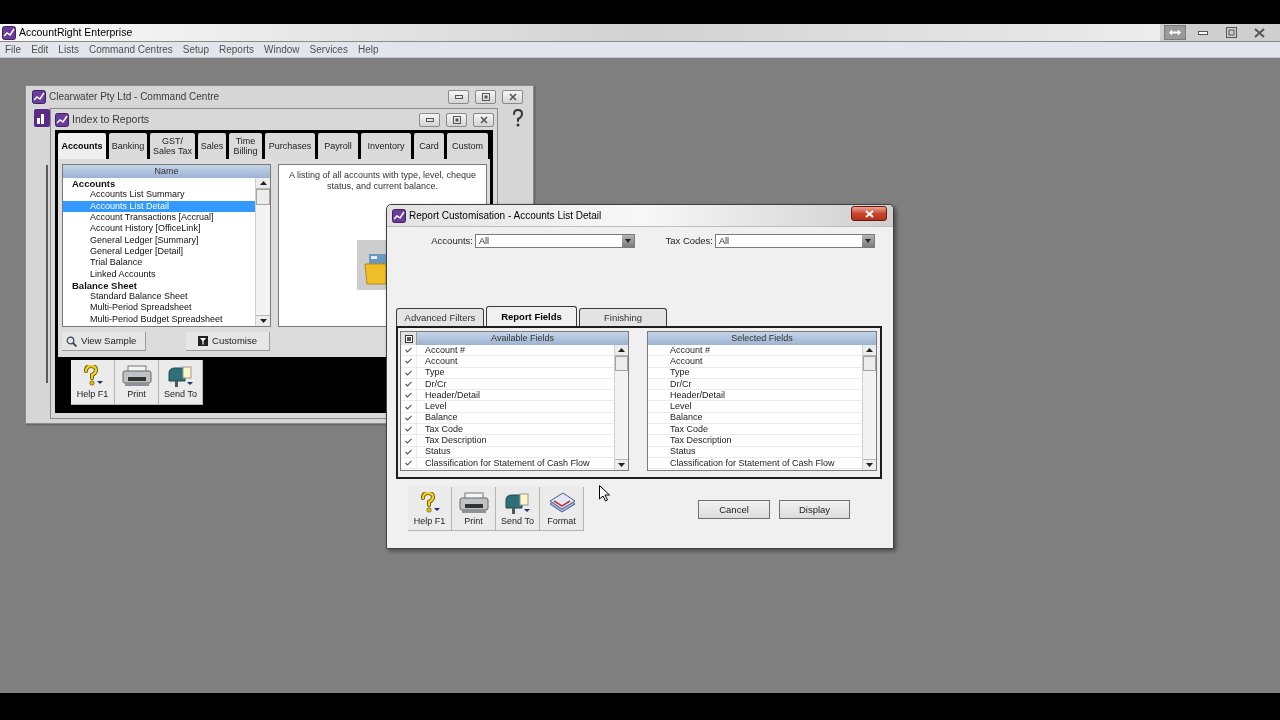  What do you see at coordinates (40, 49) in the screenshot?
I see `menu-item: Edit` at bounding box center [40, 49].